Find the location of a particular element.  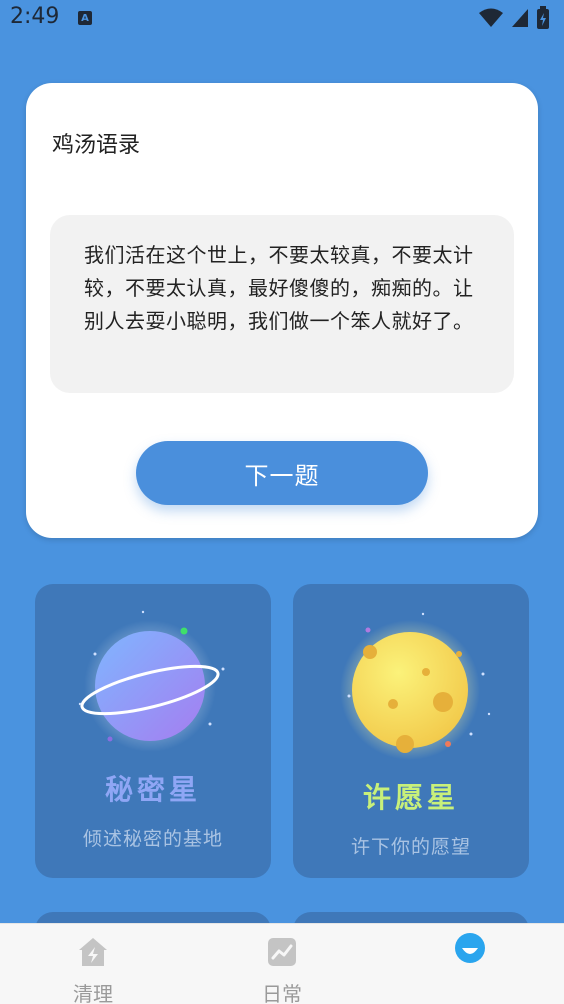

planet-name: 许愿星 is located at coordinates (410, 797).